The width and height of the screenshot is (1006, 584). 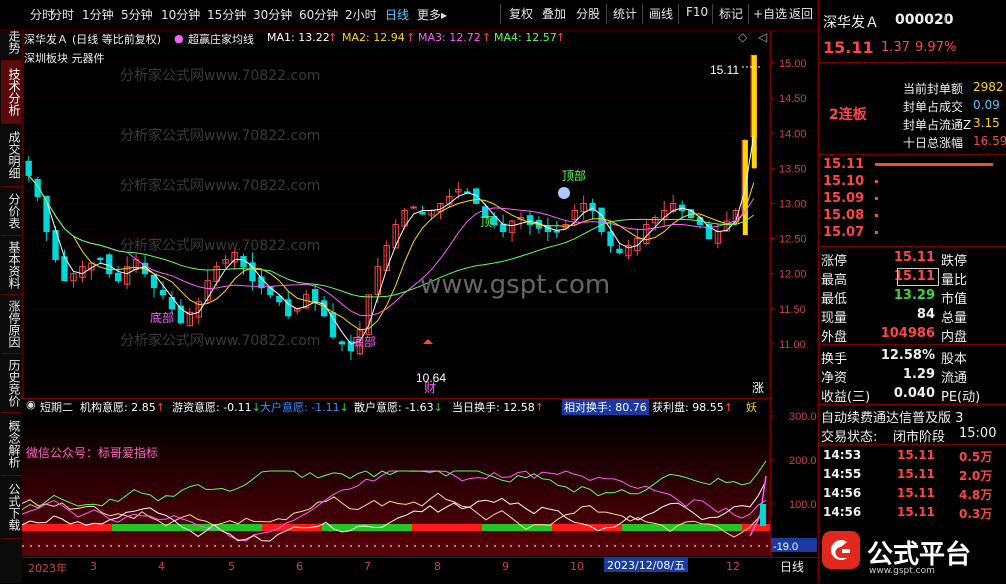 I want to click on indicator-selector-icon: ◉, so click(x=31, y=404).